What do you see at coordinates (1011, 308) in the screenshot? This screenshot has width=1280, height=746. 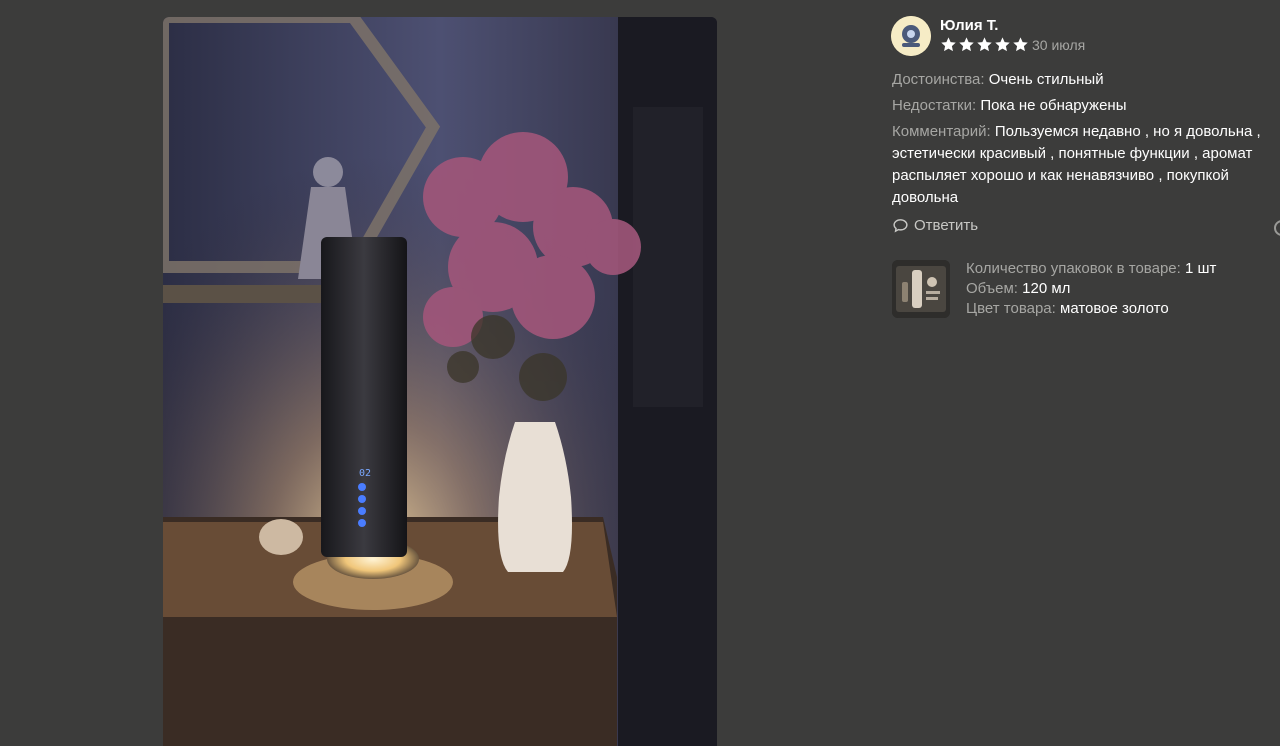 I see `color-label: Цвет товара:` at bounding box center [1011, 308].